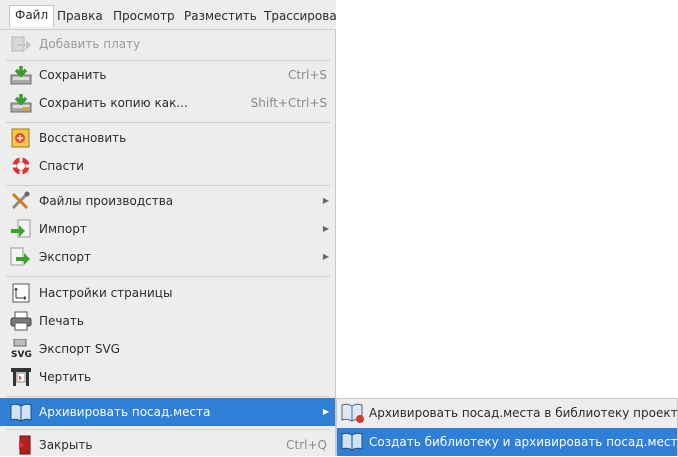 Image resolution: width=678 pixels, height=457 pixels. Describe the element at coordinates (61, 166) in the screenshot. I see `rescue-label: Спасти` at that location.